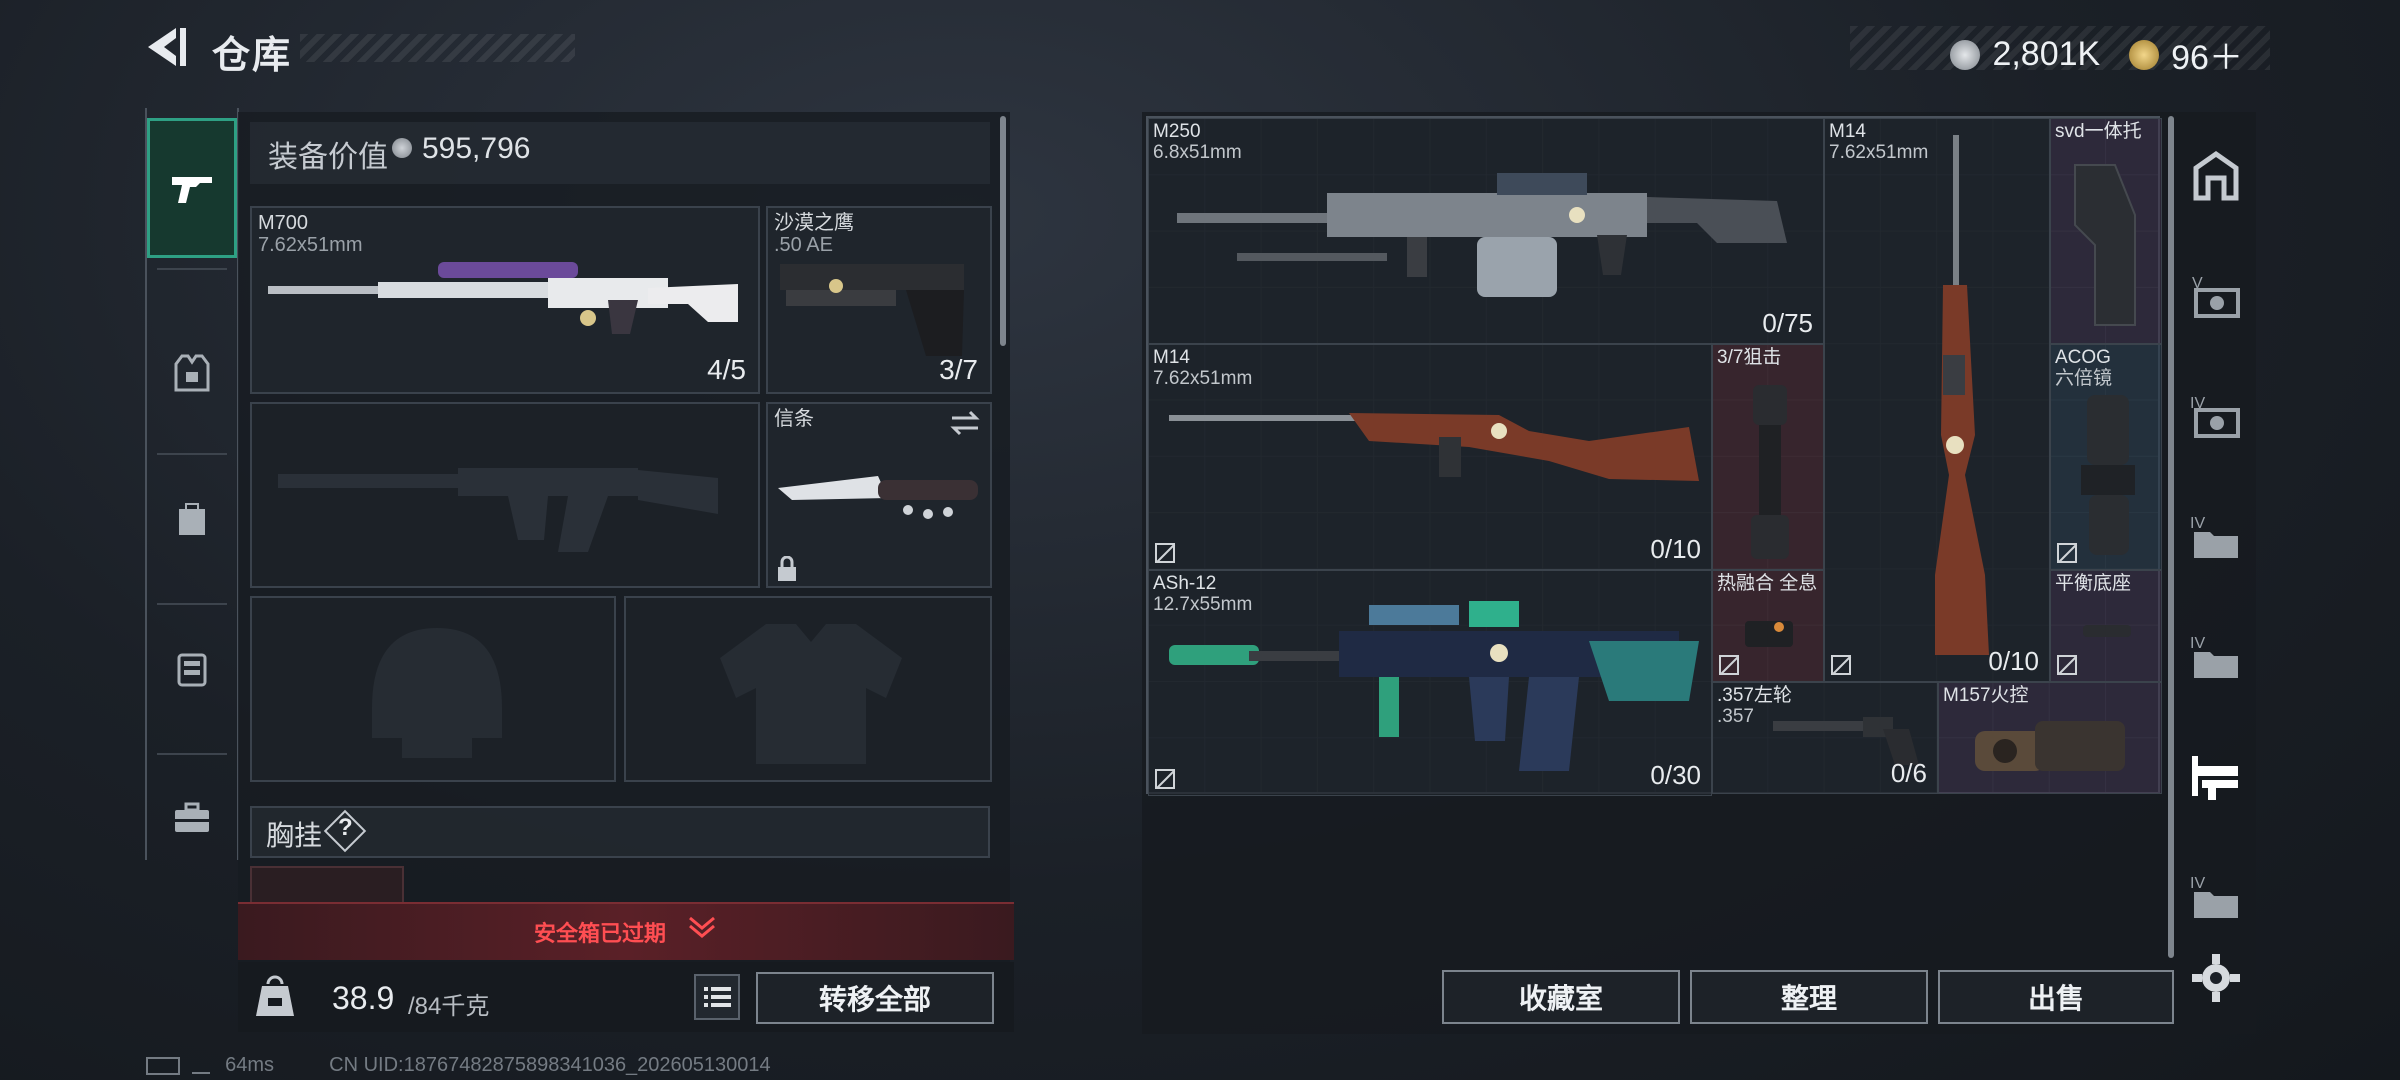  I want to click on item-ammo-count: 0/6, so click(1908, 773).